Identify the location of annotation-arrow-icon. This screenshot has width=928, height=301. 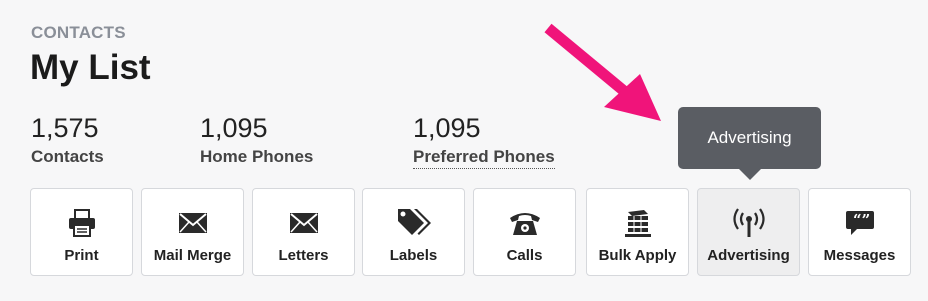
(602, 72).